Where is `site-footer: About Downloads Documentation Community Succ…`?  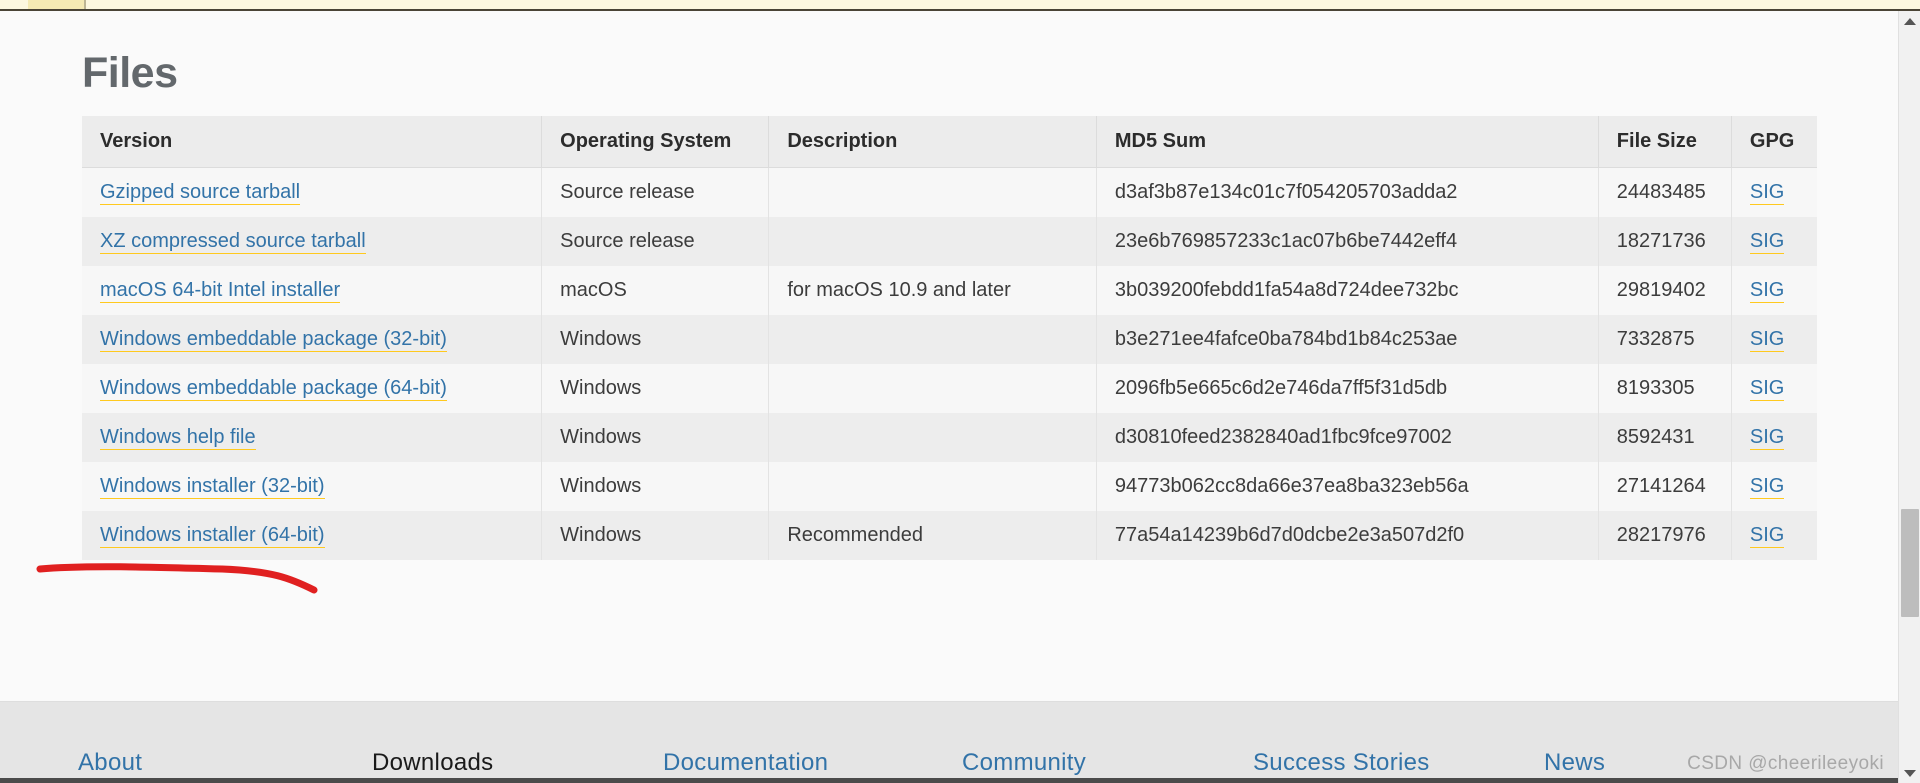 site-footer: About Downloads Documentation Community Succ… is located at coordinates (949, 742).